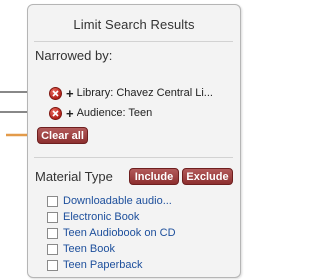 The image size is (320, 280). What do you see at coordinates (62, 135) in the screenshot?
I see `clear-all-button: Clear all` at bounding box center [62, 135].